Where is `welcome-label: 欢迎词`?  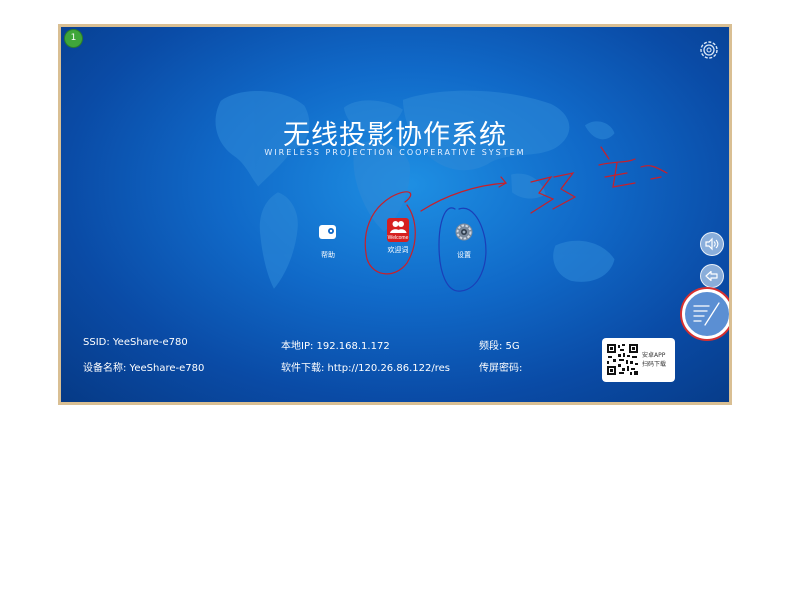
welcome-label: 欢迎词 is located at coordinates (398, 250).